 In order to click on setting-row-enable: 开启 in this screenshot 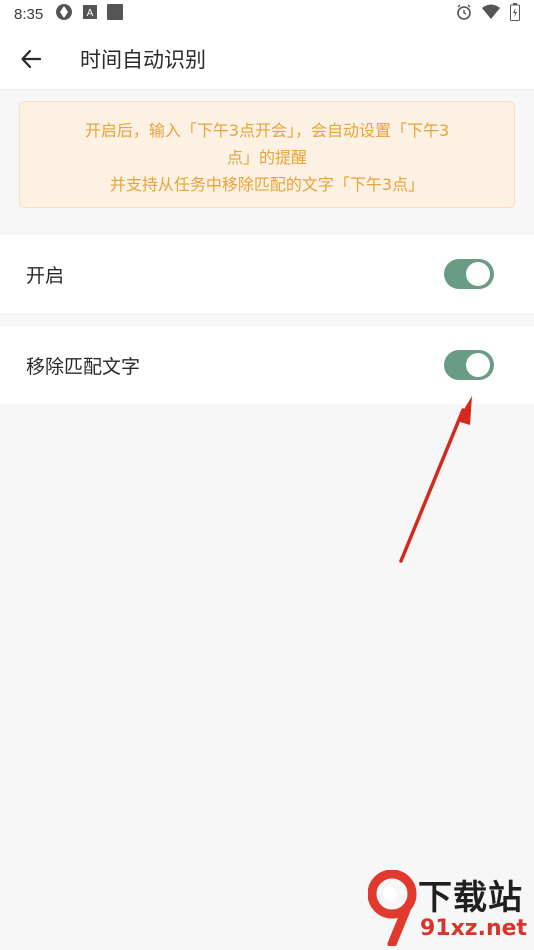, I will do `click(267, 274)`.